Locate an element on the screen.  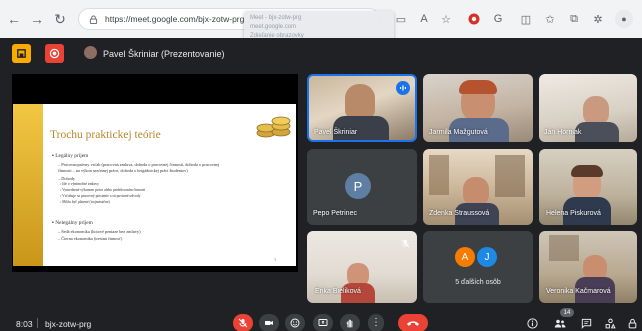
activities-button is located at coordinates (610, 323).